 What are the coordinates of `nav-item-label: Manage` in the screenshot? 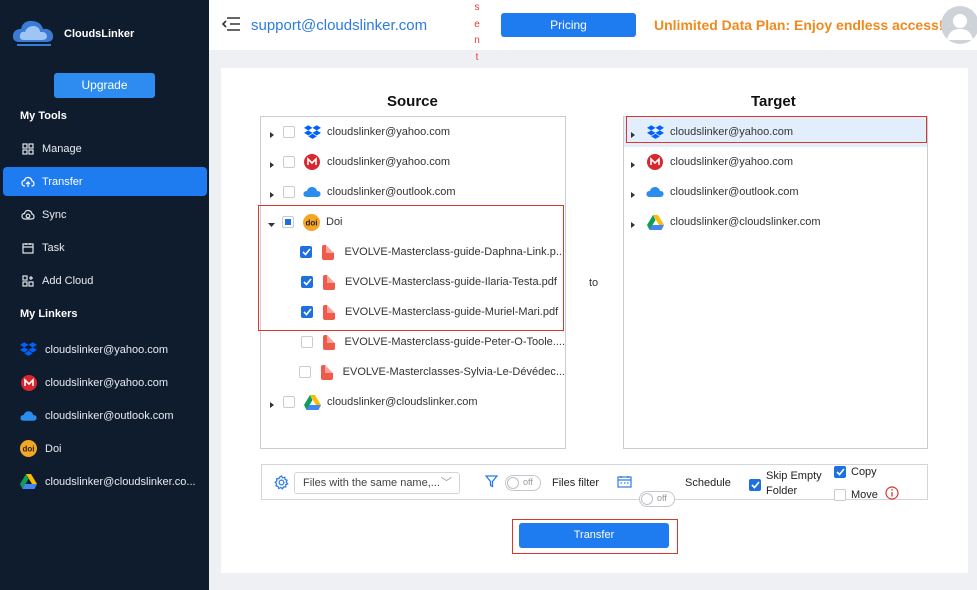 It's located at (62, 148).